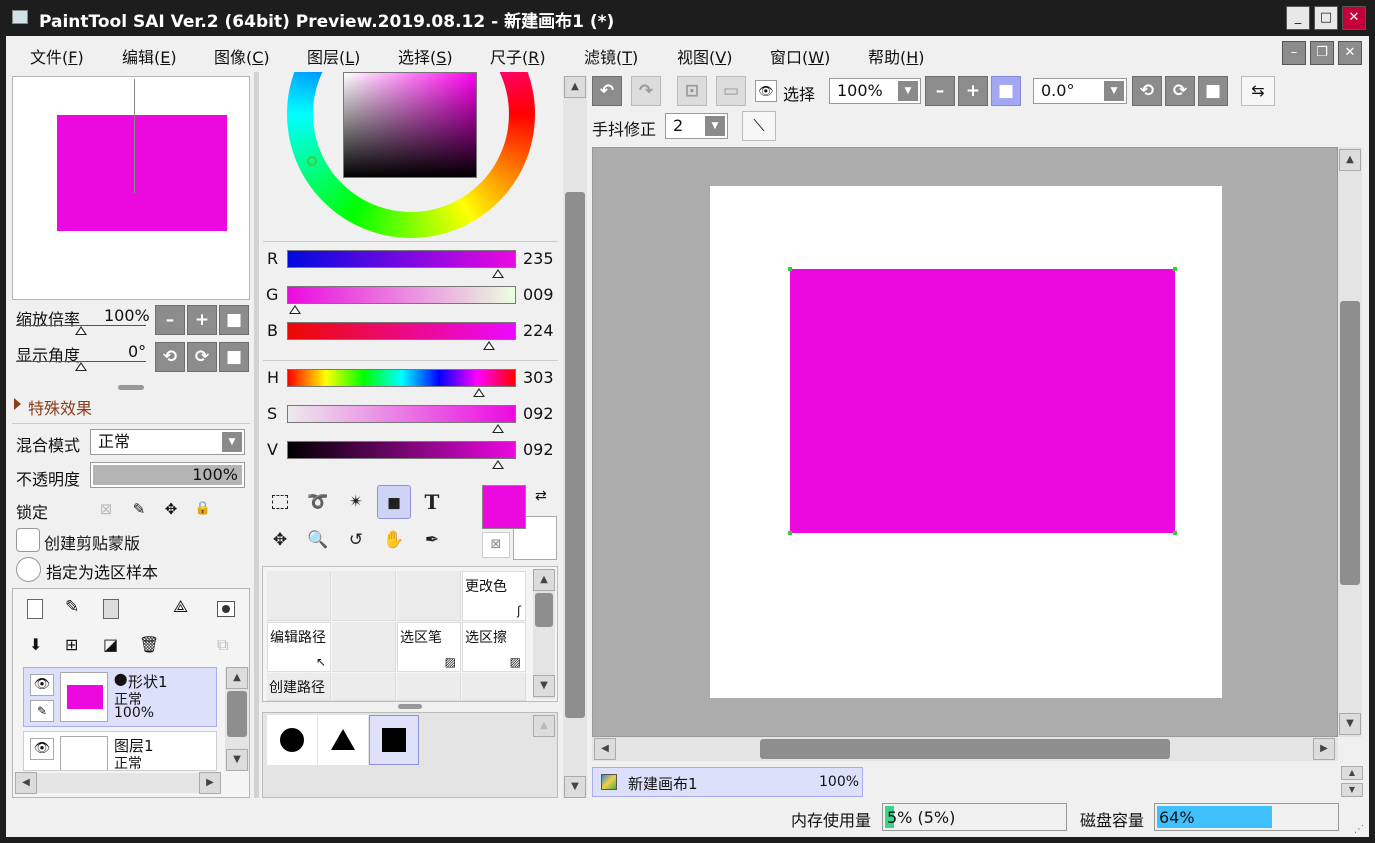  Describe the element at coordinates (541, 496) in the screenshot. I see `swap-colors-icon: ⇄` at that location.